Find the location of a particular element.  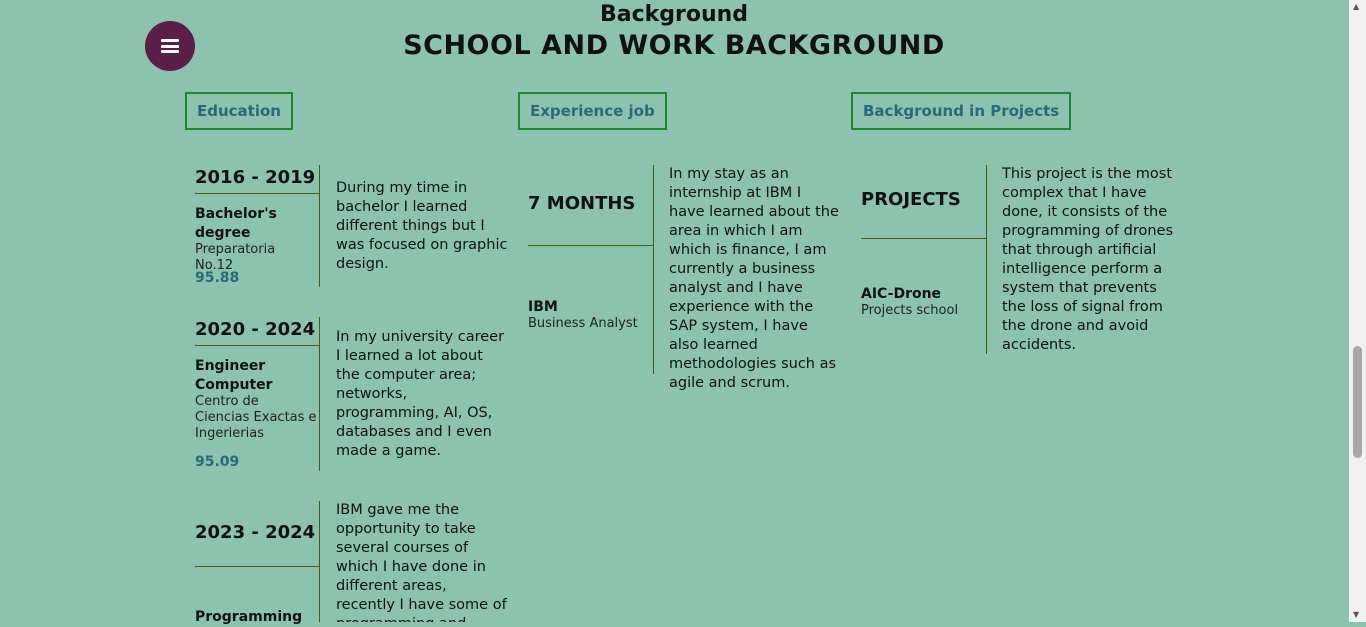

projects-divider is located at coordinates (986, 259).